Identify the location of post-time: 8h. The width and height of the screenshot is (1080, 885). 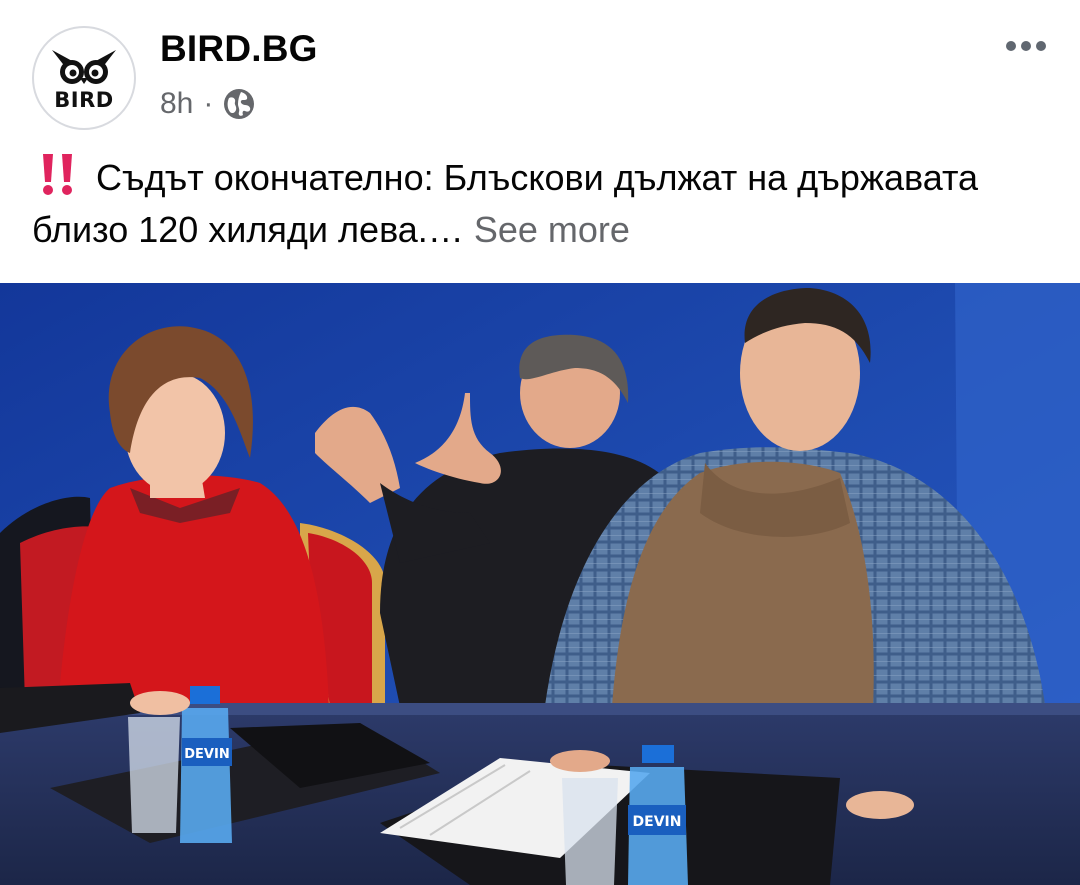
(176, 104).